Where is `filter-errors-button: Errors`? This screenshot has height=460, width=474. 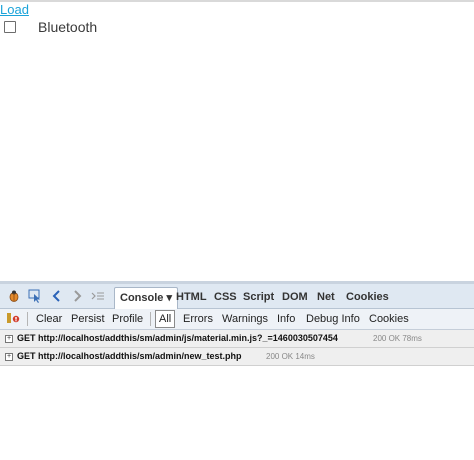 filter-errors-button: Errors is located at coordinates (198, 319).